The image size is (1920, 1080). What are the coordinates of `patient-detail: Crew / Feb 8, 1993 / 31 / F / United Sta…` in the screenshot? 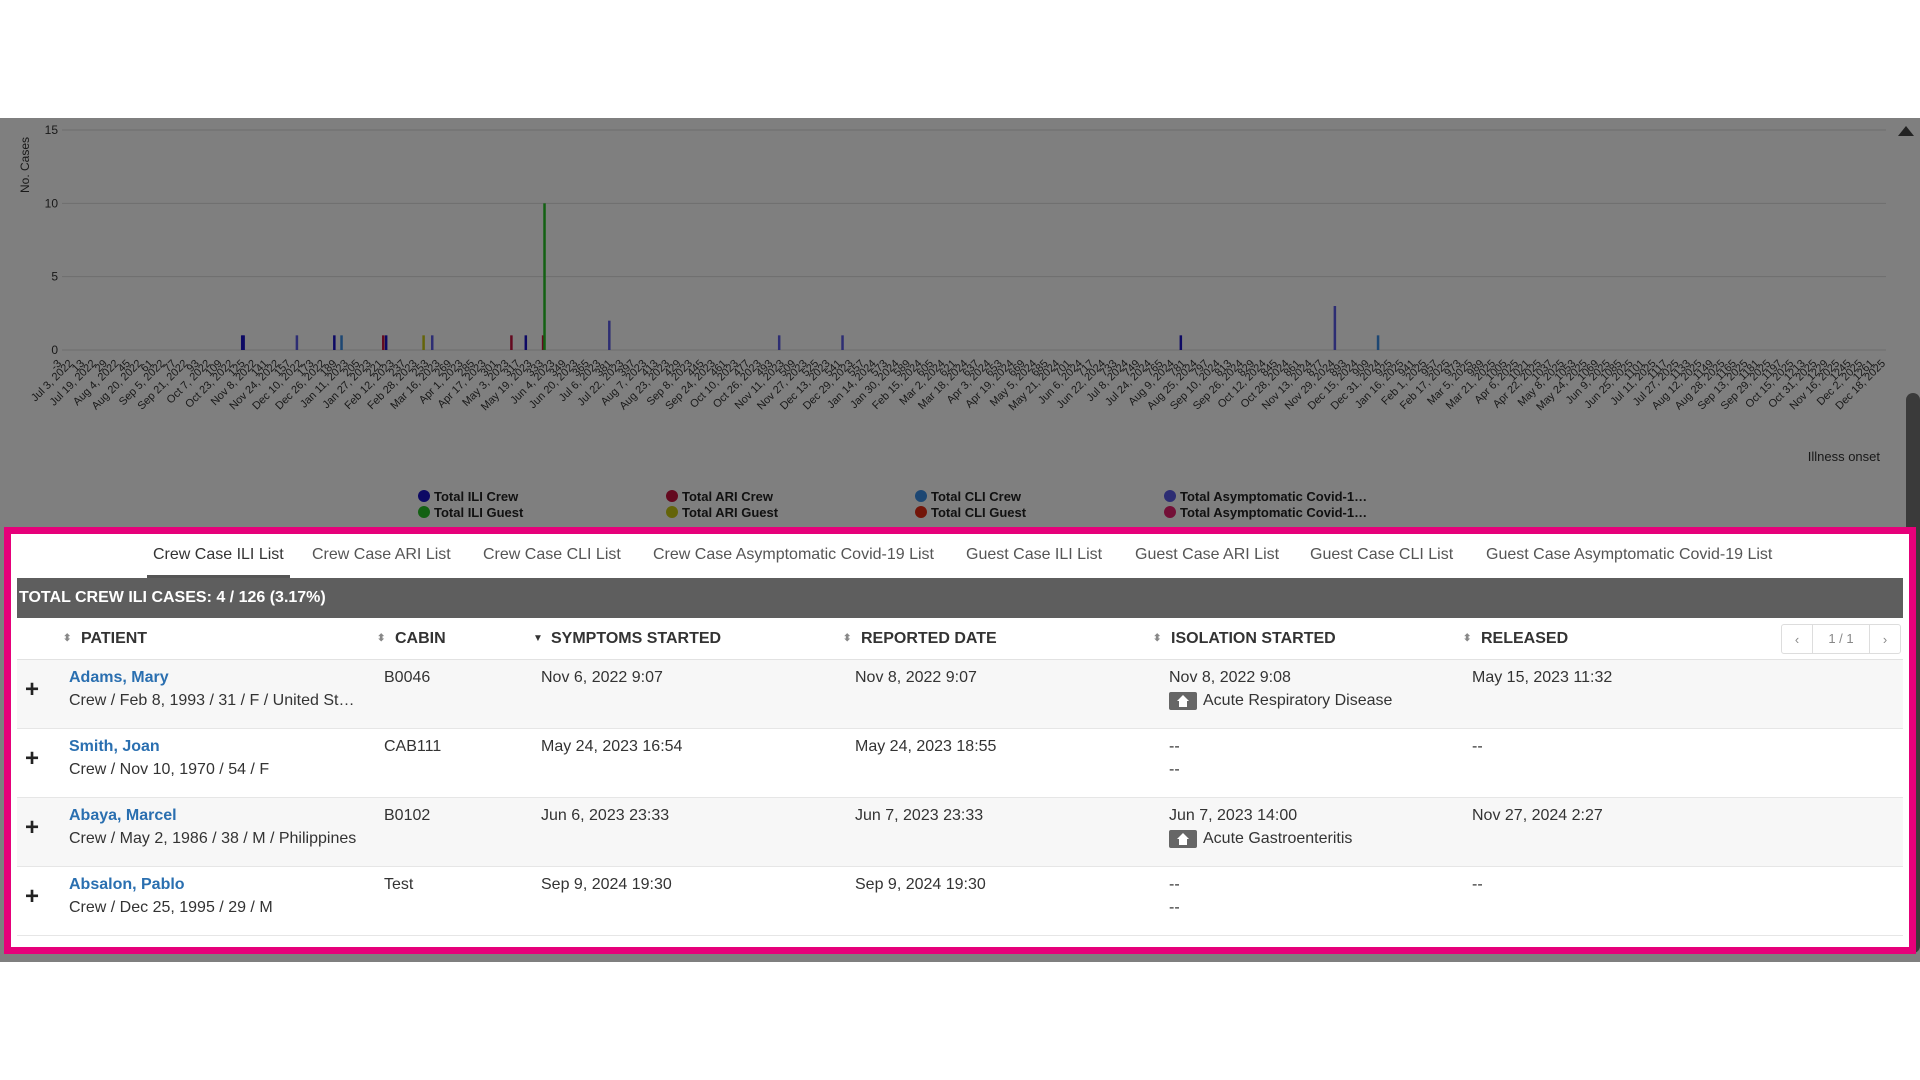 It's located at (214, 700).